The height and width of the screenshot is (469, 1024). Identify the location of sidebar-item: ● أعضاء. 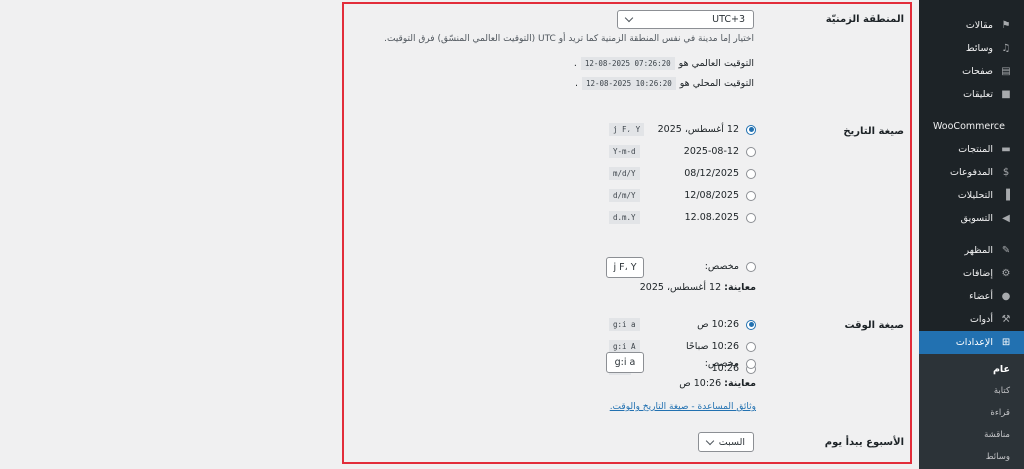
(971, 296).